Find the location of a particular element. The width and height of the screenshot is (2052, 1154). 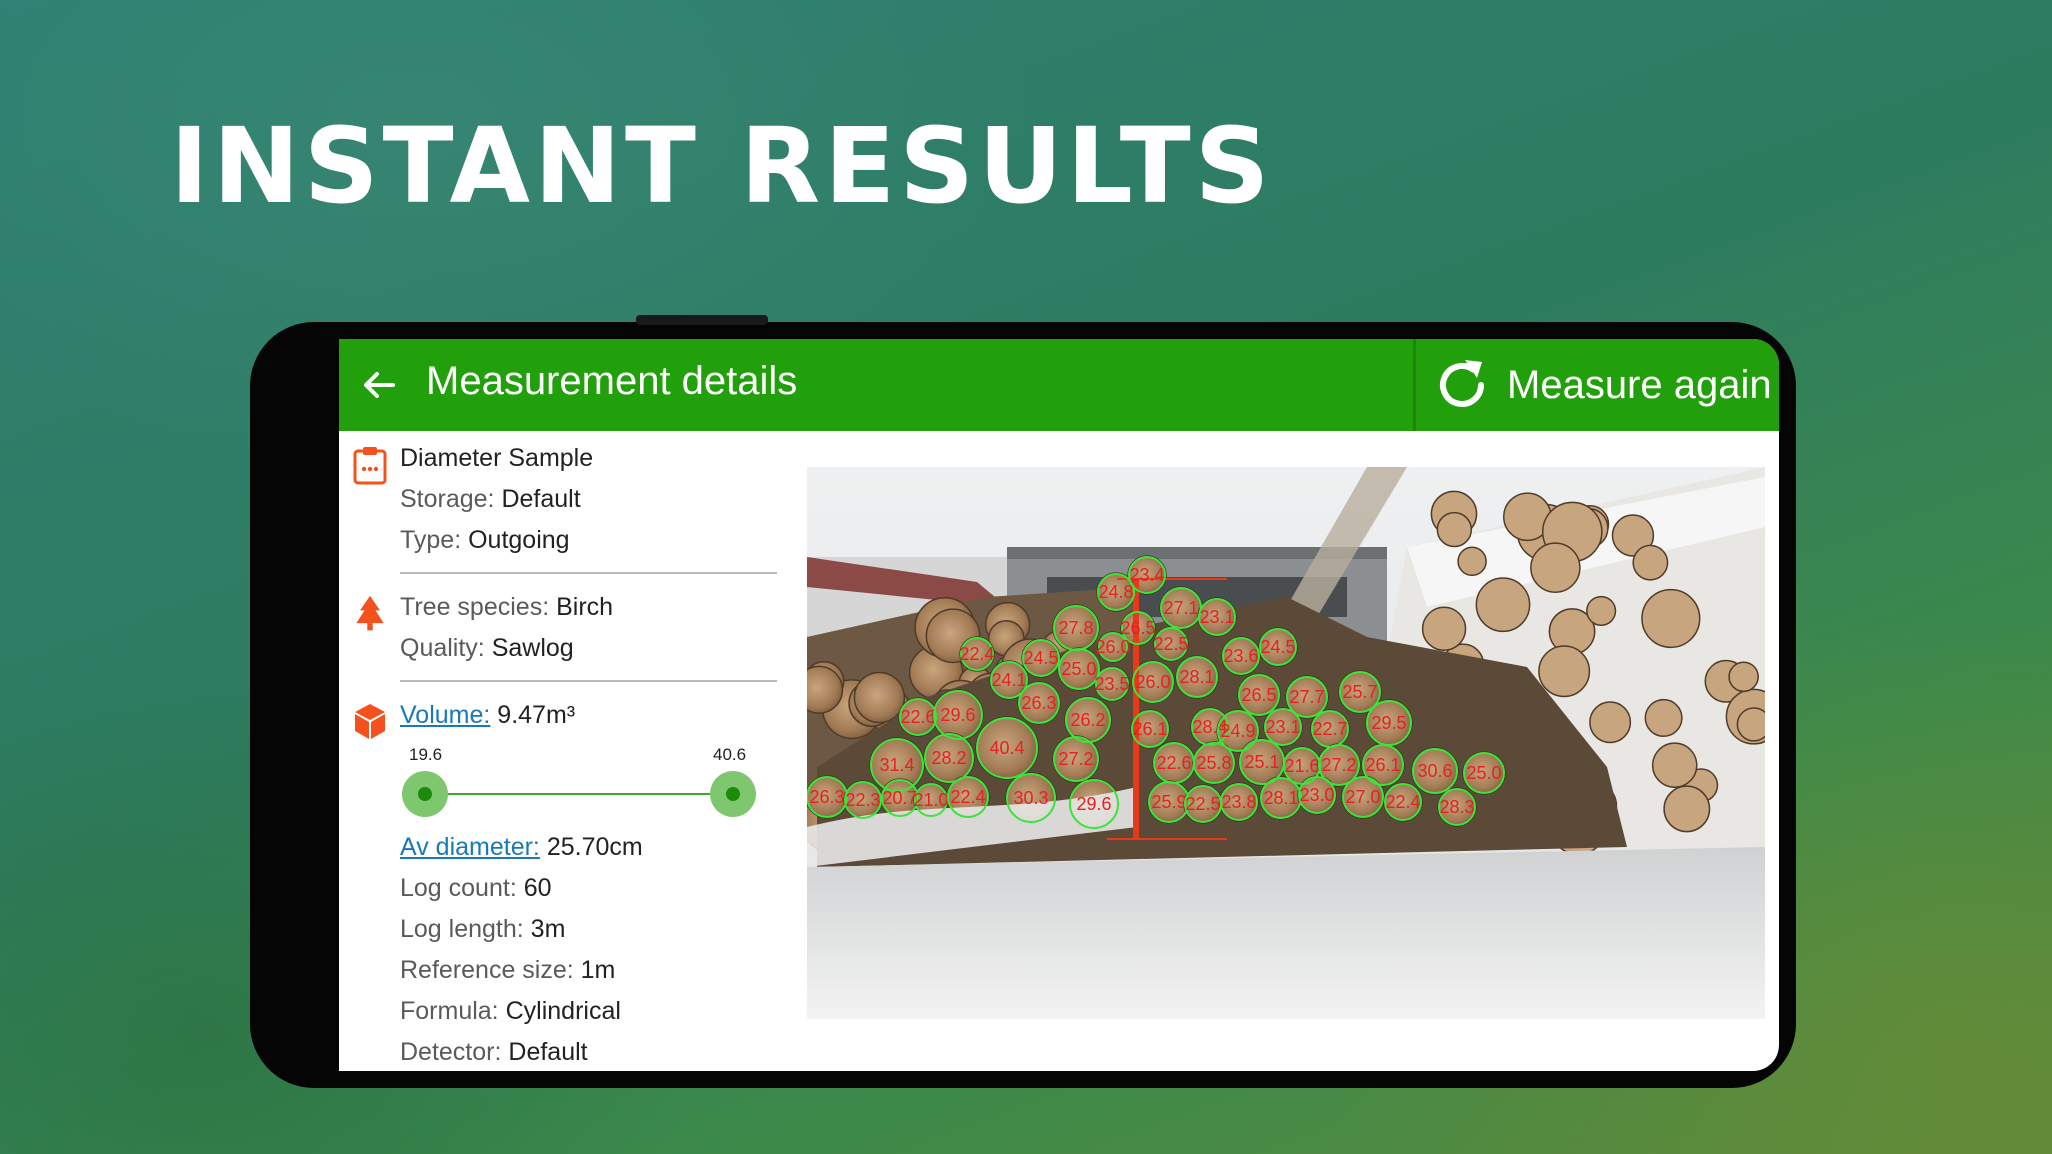

type-value: Outgoing is located at coordinates (519, 540).